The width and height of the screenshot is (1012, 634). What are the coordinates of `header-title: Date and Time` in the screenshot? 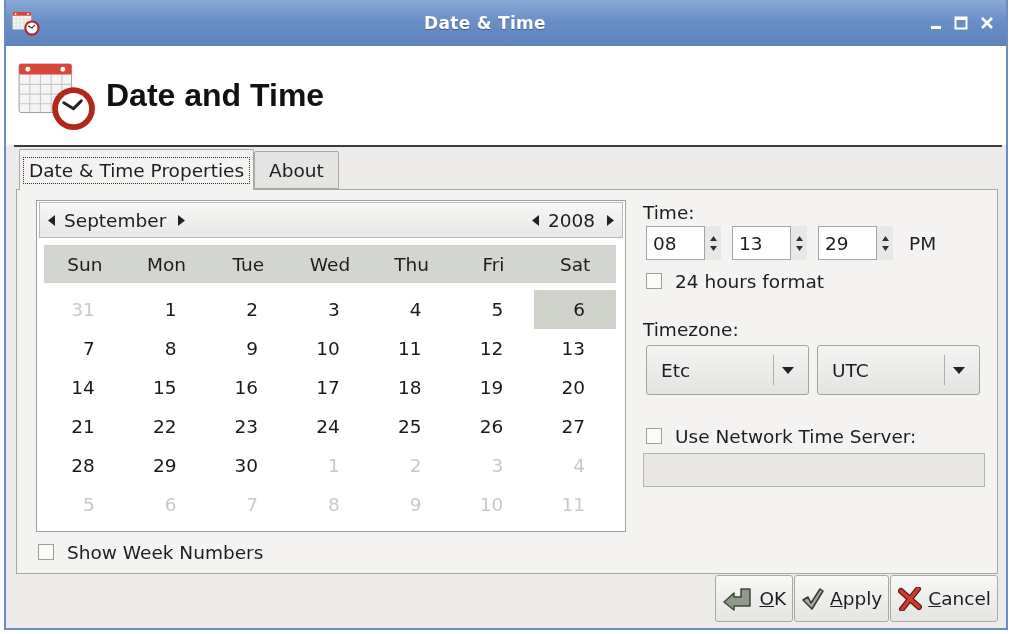 It's located at (215, 95).